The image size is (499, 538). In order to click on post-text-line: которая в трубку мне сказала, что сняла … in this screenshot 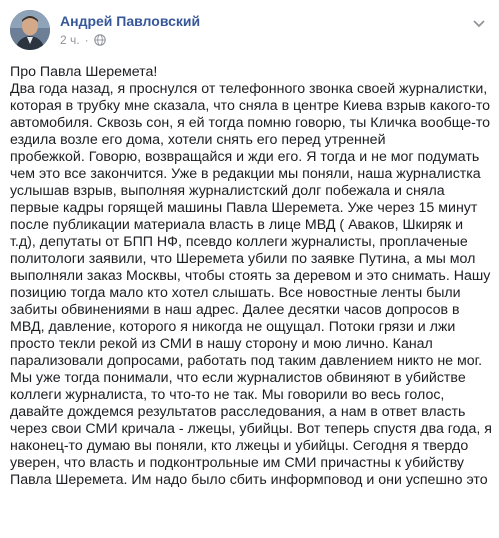, I will do `click(250, 106)`.